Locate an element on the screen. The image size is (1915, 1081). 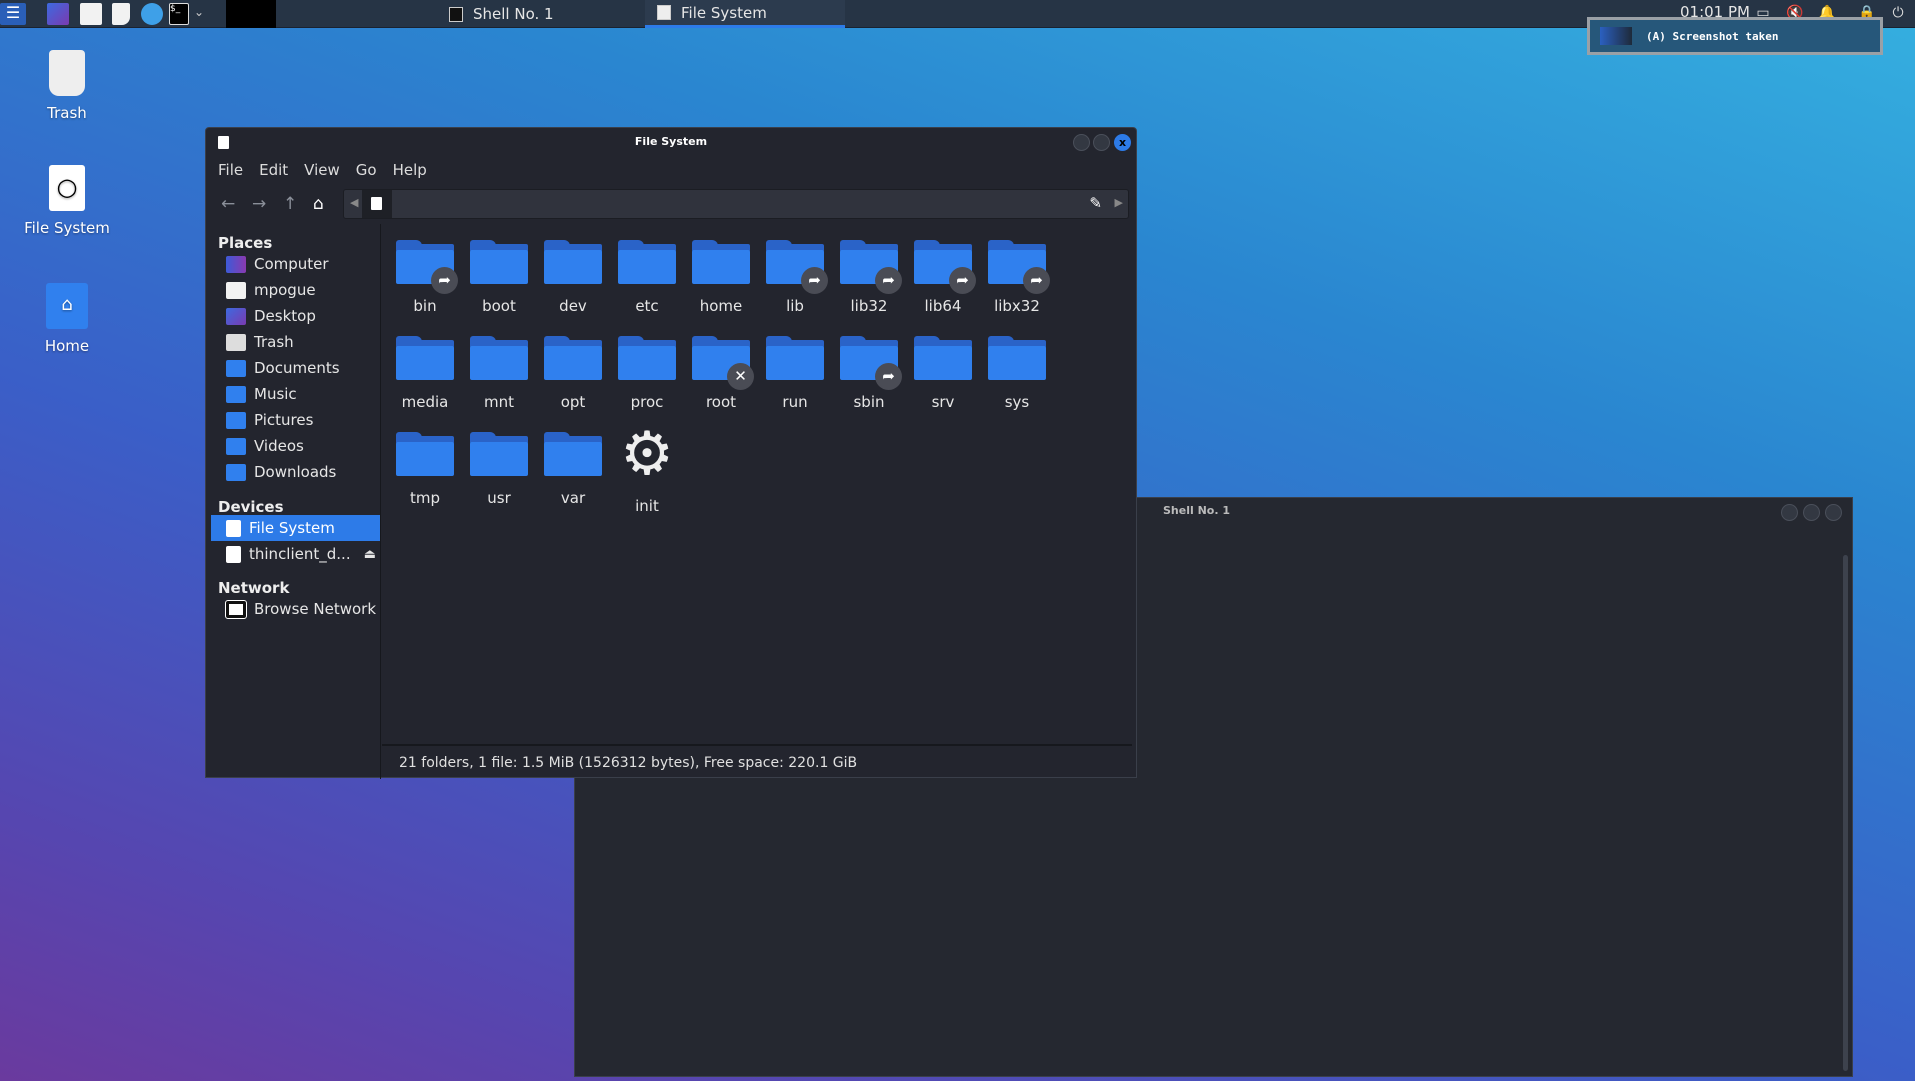
file-item: etc is located at coordinates (647, 277).